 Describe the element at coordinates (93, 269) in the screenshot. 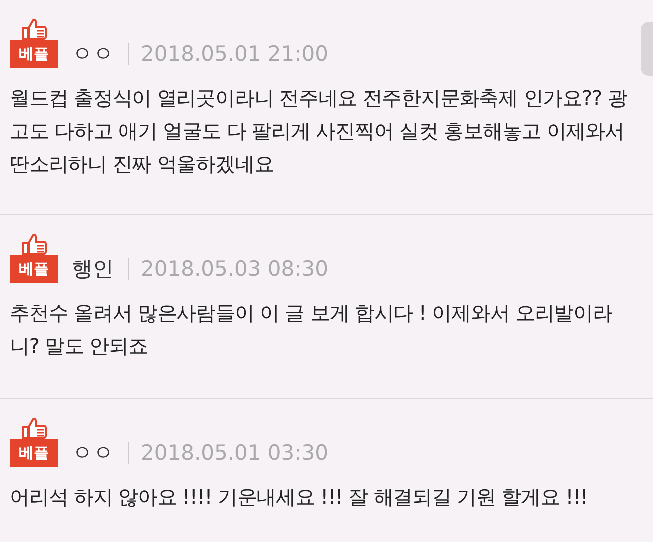

I see `comment-author: 행인` at that location.